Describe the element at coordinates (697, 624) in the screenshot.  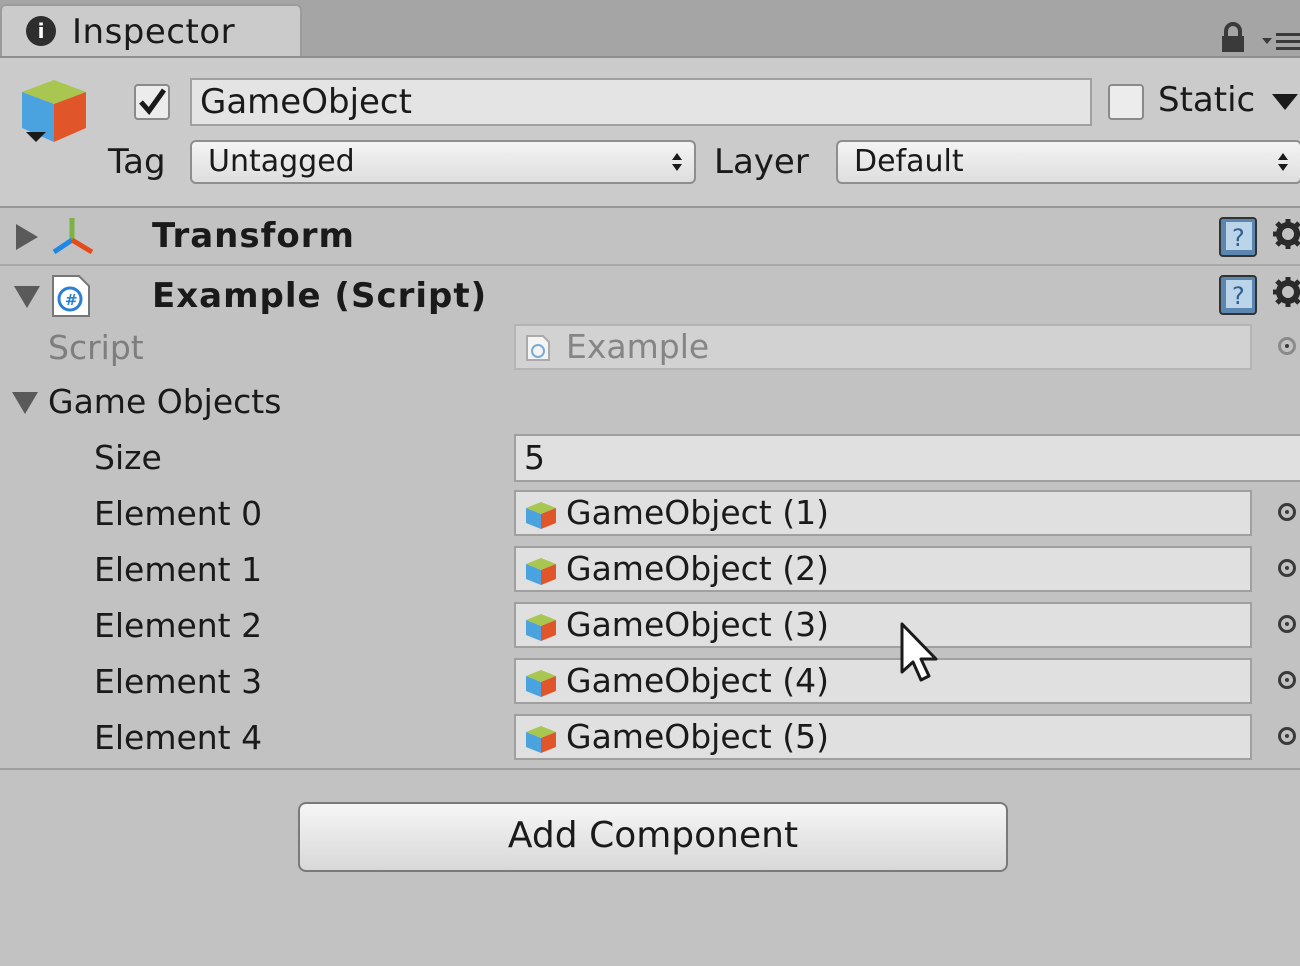
I see `element-object-value: GameObject (3)` at that location.